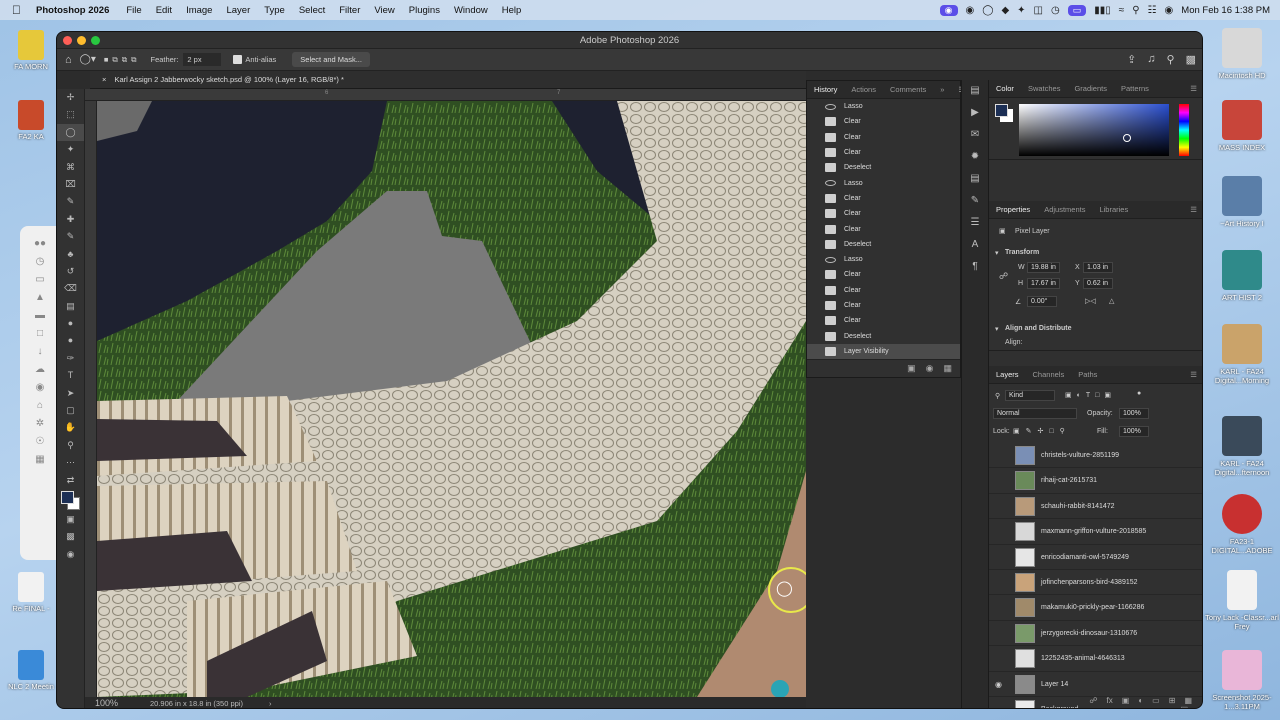 The height and width of the screenshot is (720, 1280). What do you see at coordinates (70, 271) in the screenshot?
I see `history-brush-tool-icon: ↺` at bounding box center [70, 271].